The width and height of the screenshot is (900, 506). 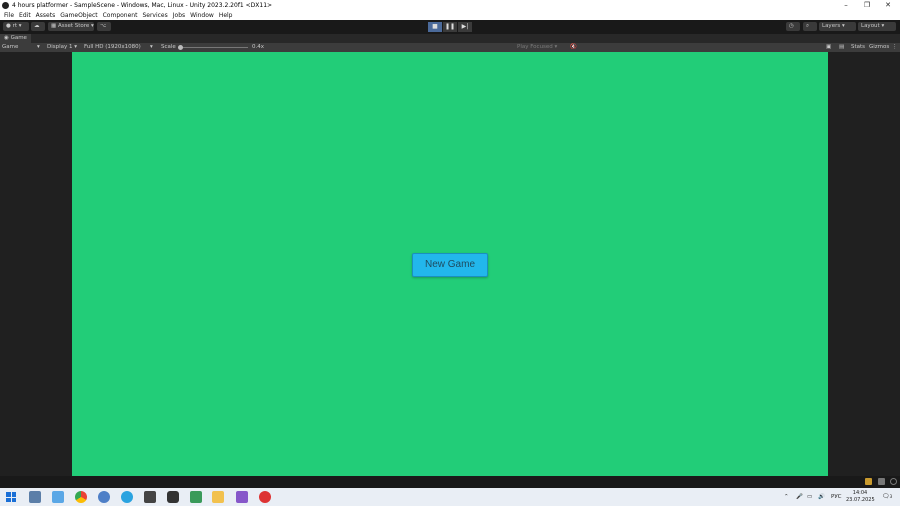 I want to click on new-game-button: New Game, so click(x=450, y=265).